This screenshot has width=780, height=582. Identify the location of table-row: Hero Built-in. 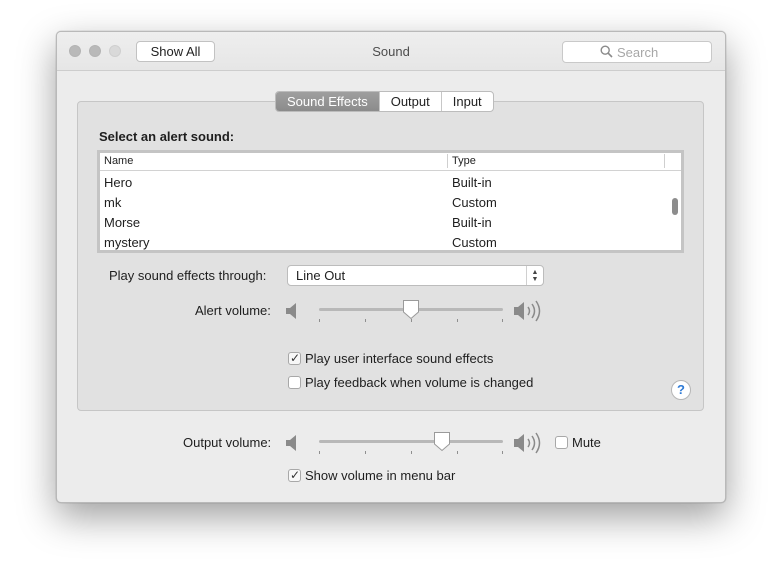
(385, 183).